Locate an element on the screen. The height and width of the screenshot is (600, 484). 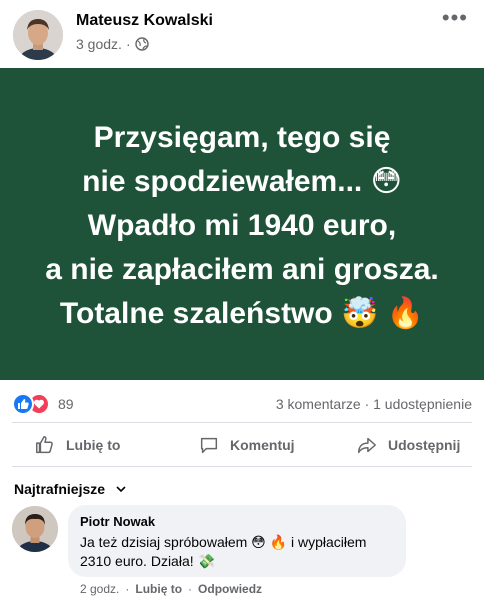
engagement-counts: 3 komentarze · 1 udostępnienie is located at coordinates (374, 404).